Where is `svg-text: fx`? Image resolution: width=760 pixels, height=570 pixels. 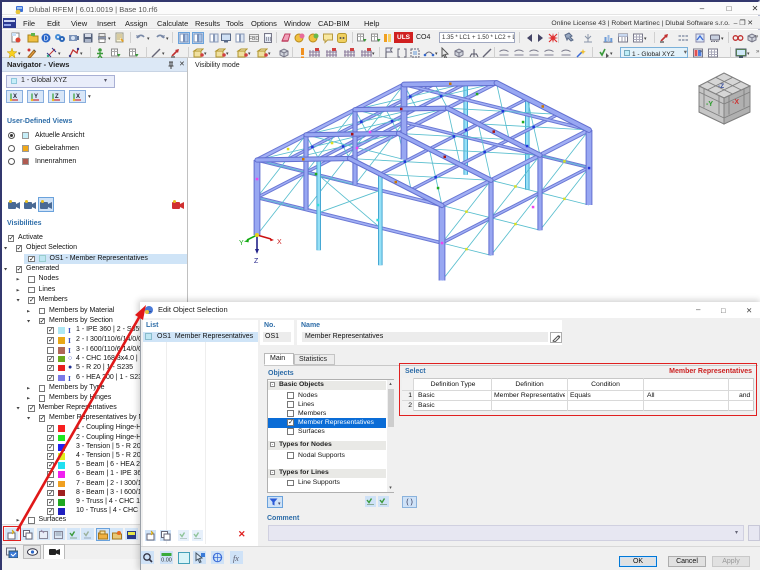 svg-text: fx is located at coordinates (236, 558).